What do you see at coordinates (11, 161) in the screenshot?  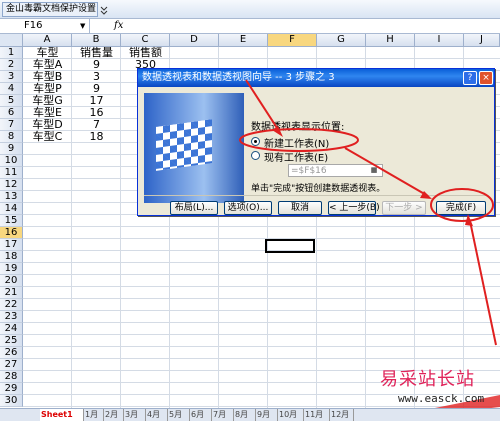 I see `row-header: 10` at bounding box center [11, 161].